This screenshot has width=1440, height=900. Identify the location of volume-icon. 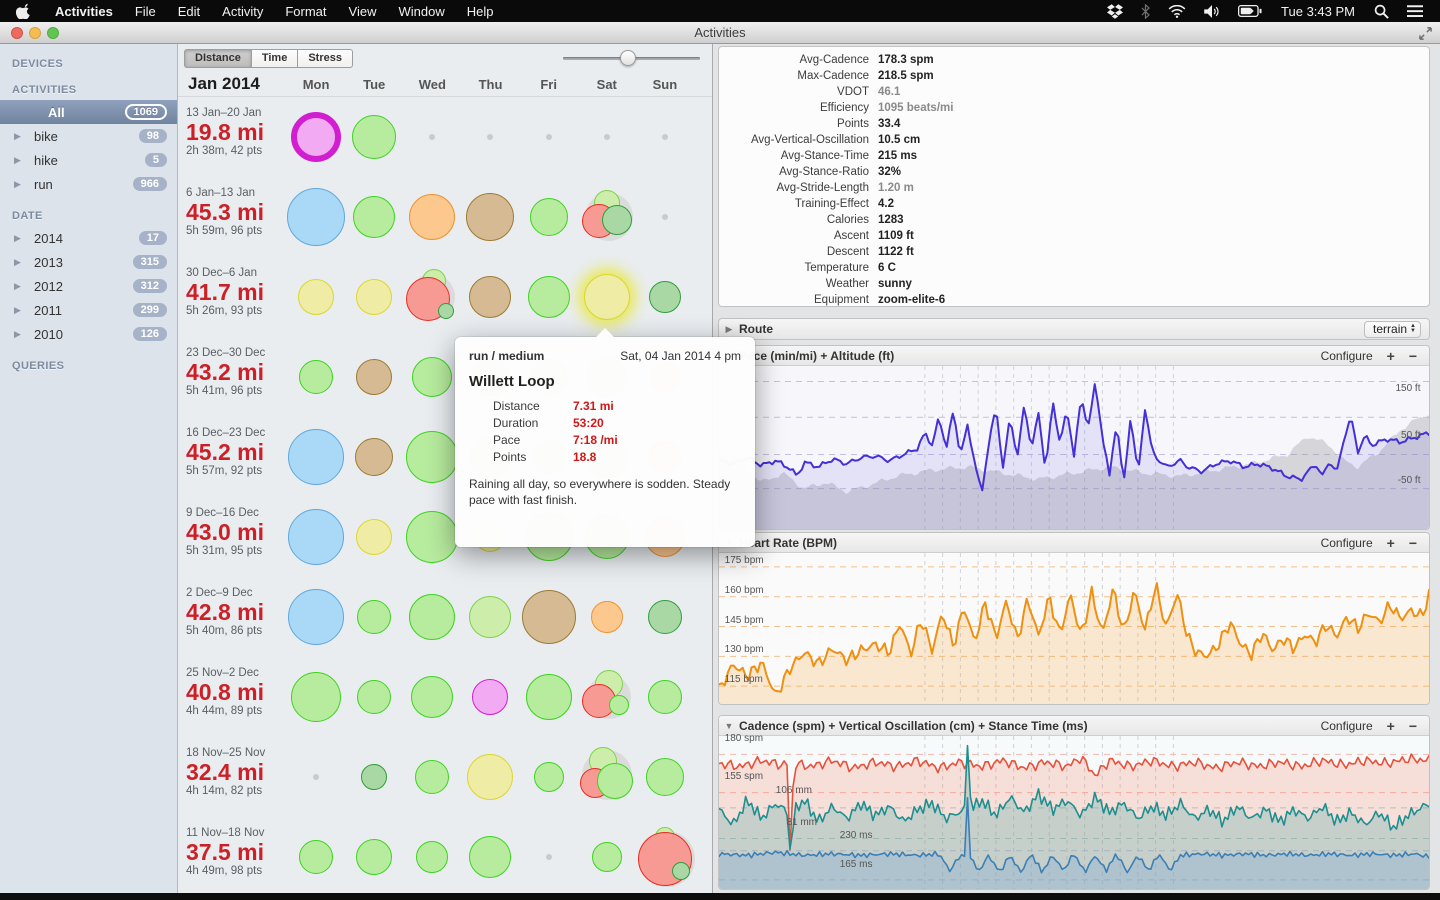
(1212, 11).